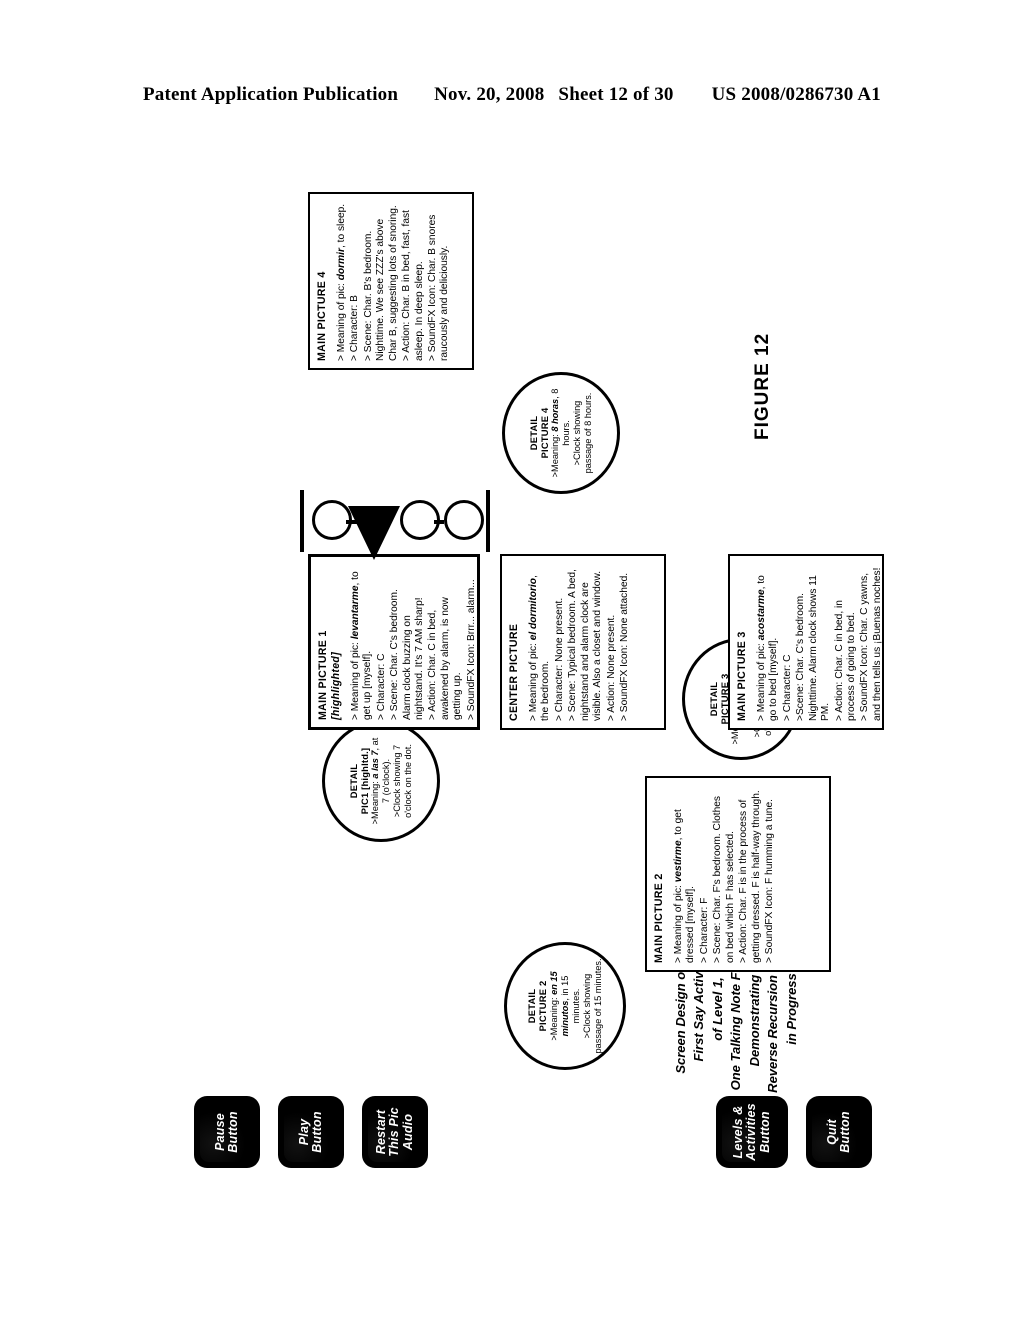  What do you see at coordinates (845, 1132) in the screenshot?
I see `quit-button-label-1: Button` at bounding box center [845, 1132].